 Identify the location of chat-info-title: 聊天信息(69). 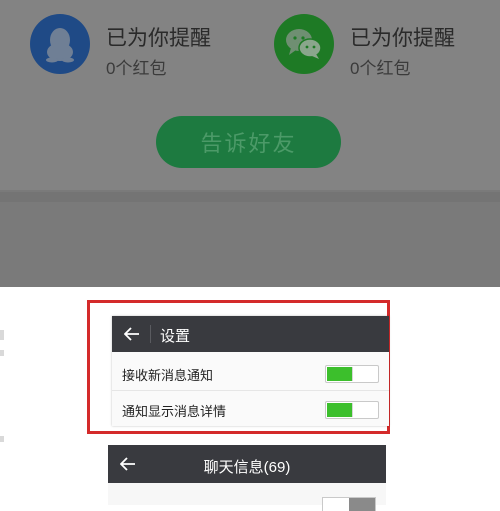
(247, 467).